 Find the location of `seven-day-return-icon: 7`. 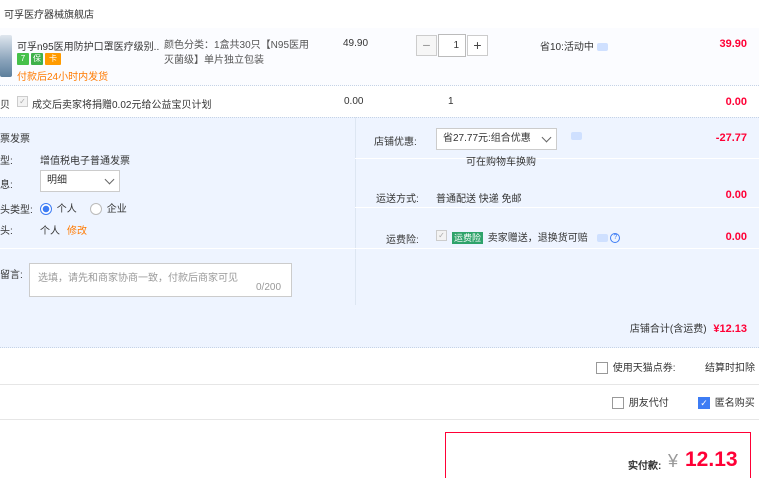

seven-day-return-icon: 7 is located at coordinates (23, 59).